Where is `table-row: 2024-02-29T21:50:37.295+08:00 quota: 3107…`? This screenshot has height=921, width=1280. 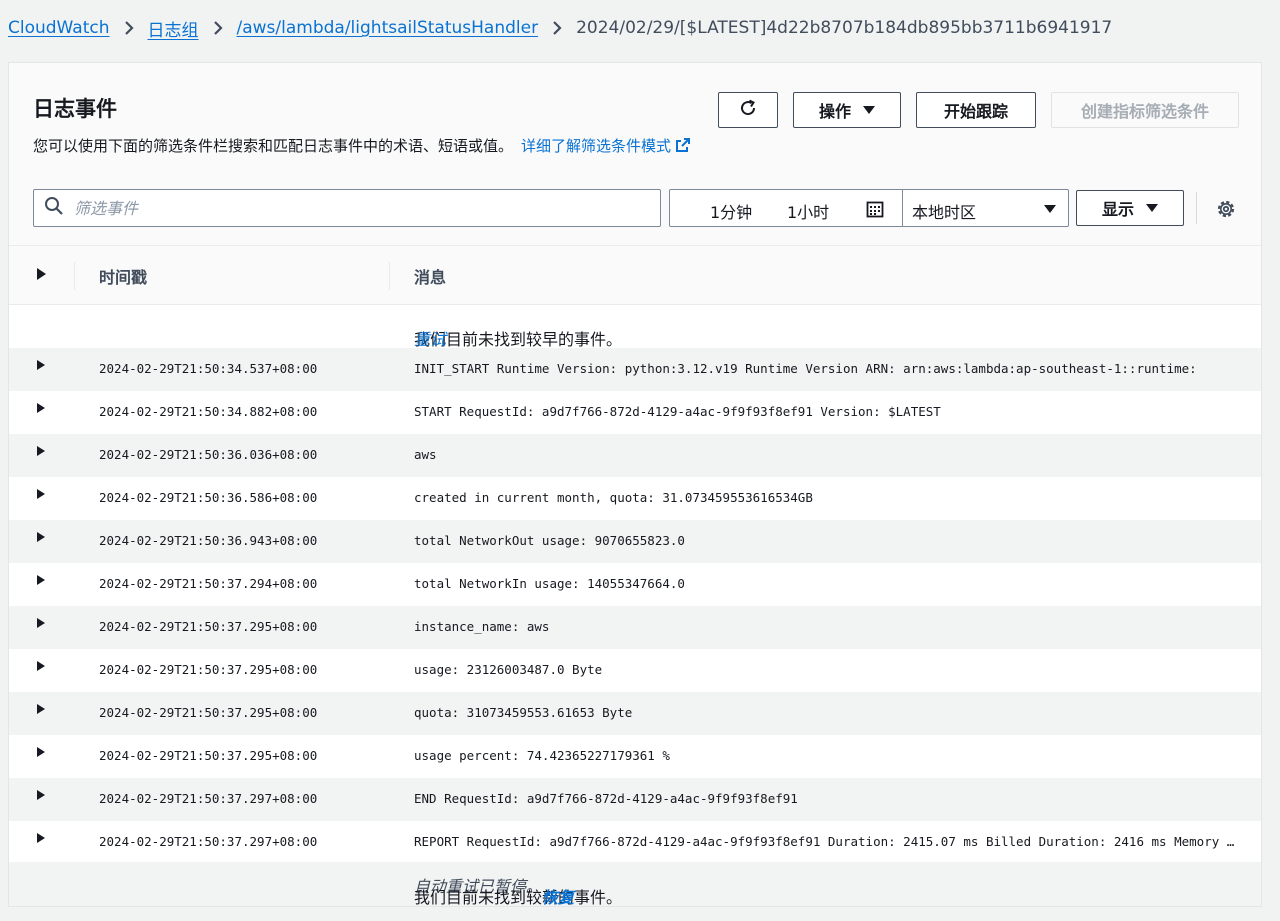
table-row: 2024-02-29T21:50:37.295+08:00 quota: 3107… is located at coordinates (635, 713).